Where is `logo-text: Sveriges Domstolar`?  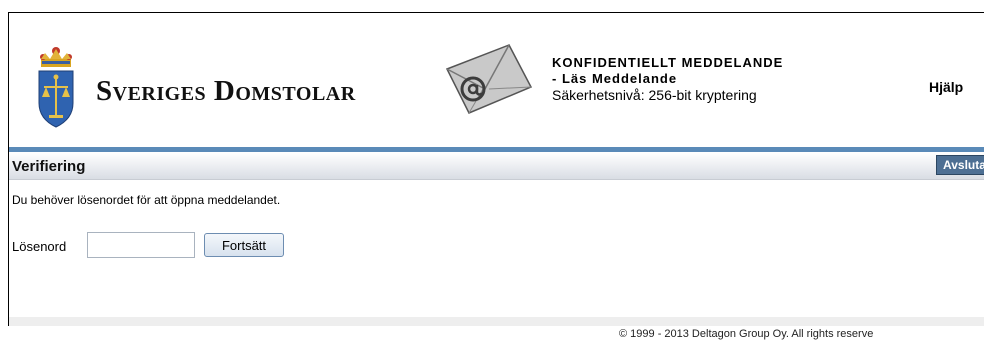 logo-text: Sveriges Domstolar is located at coordinates (226, 91).